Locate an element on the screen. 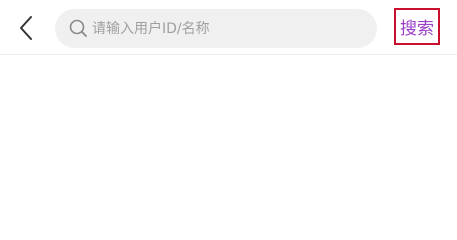 This screenshot has height=240, width=457. search-input is located at coordinates (227, 28).